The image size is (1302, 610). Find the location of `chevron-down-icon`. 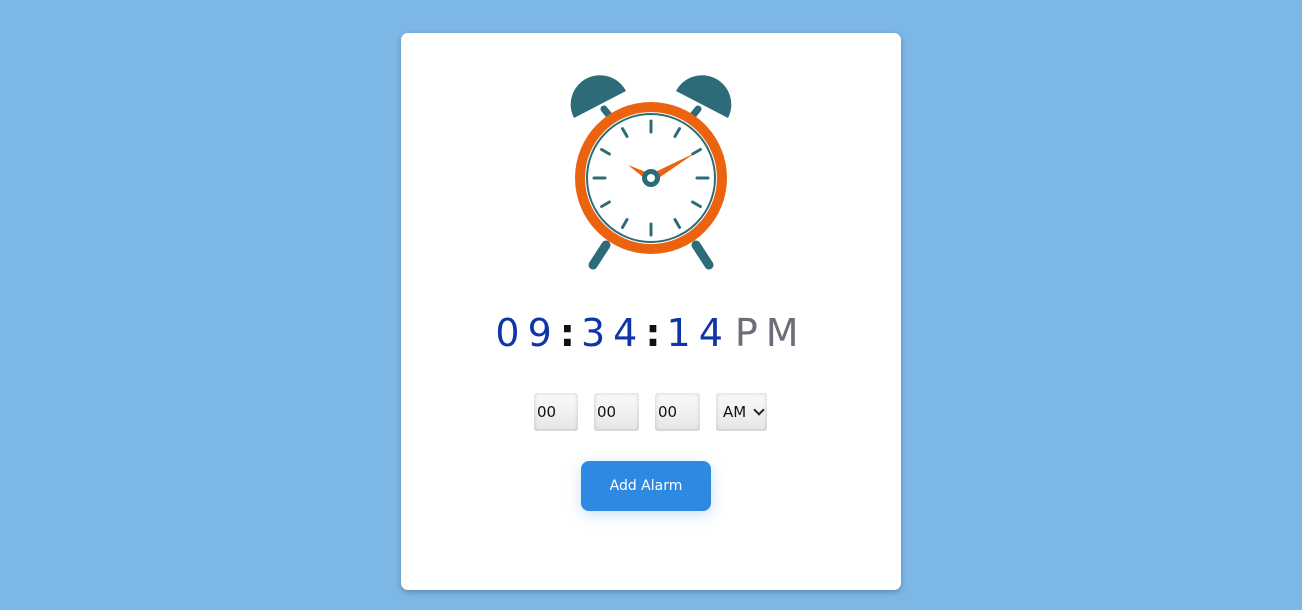

chevron-down-icon is located at coordinates (759, 410).